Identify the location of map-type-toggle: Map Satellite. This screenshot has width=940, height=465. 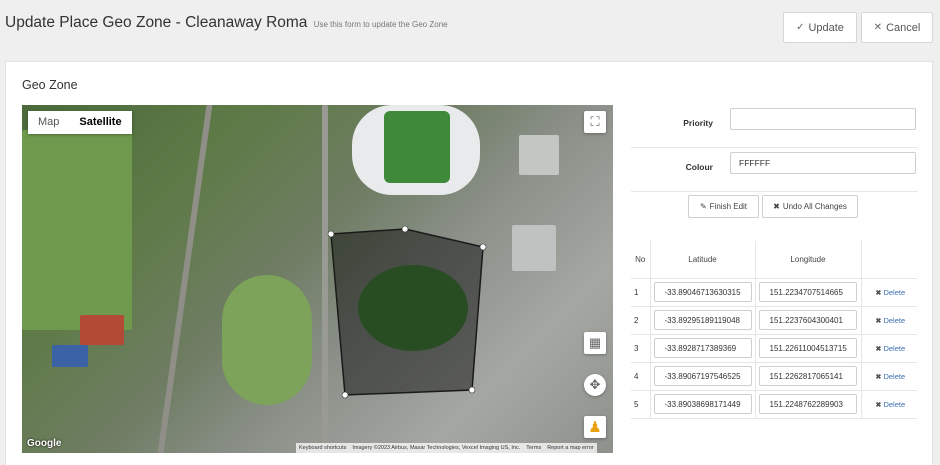
(80, 122).